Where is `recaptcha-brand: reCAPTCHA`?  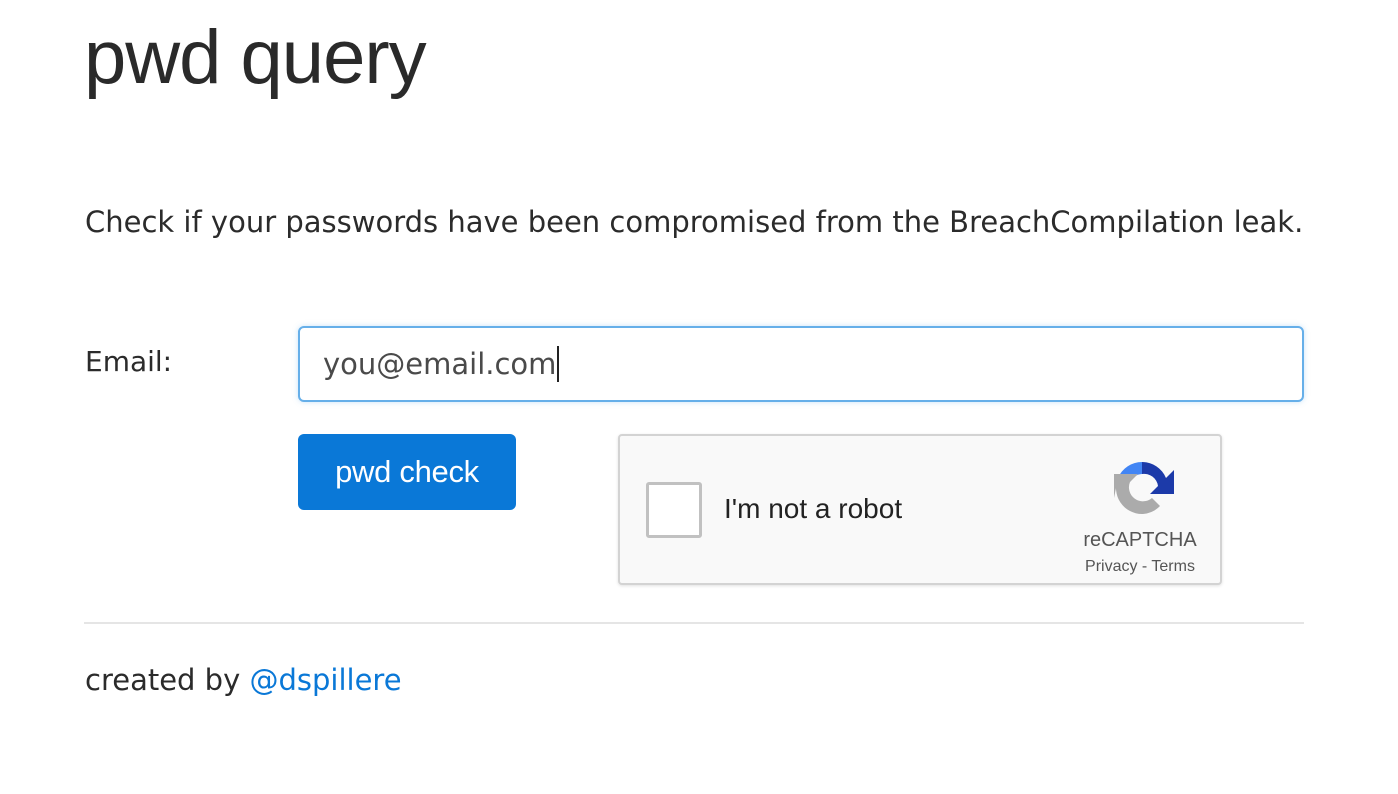 recaptcha-brand: reCAPTCHA is located at coordinates (1140, 540).